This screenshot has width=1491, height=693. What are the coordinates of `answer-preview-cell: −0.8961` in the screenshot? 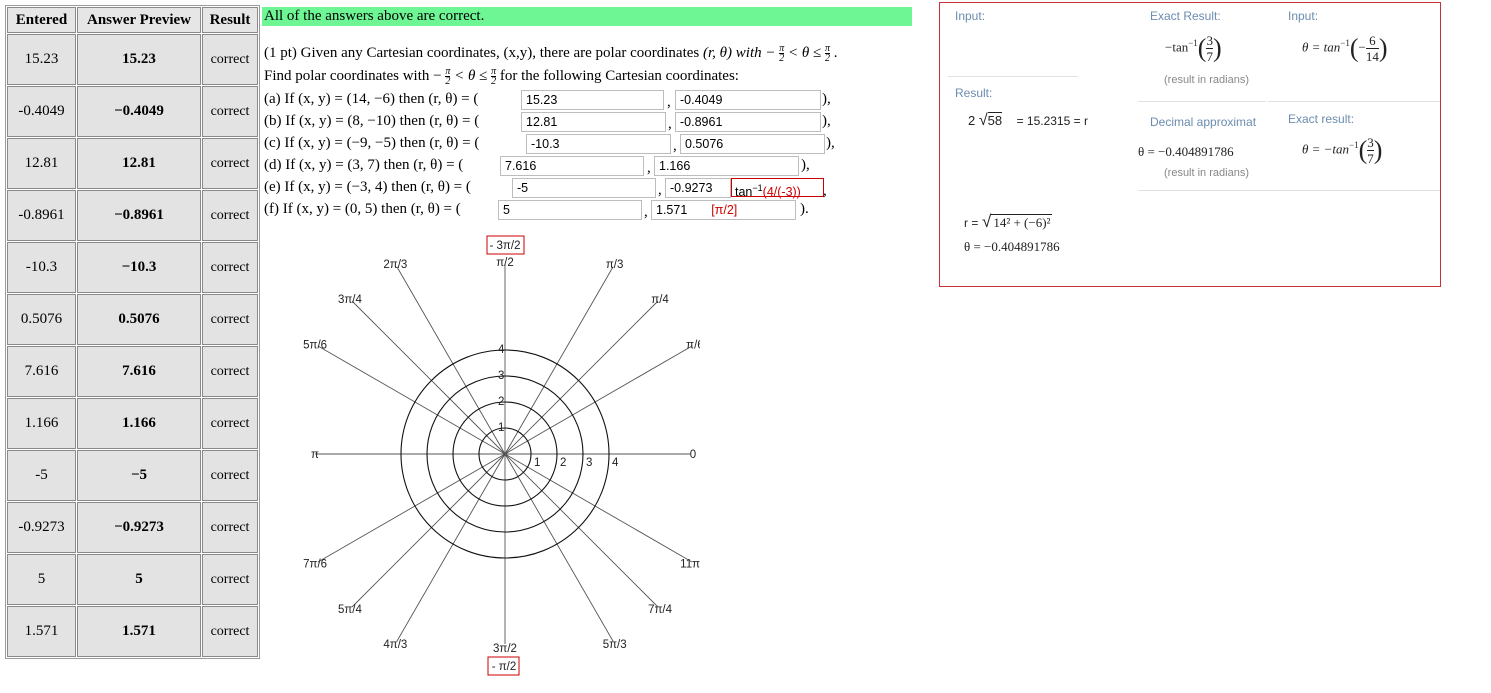 It's located at (139, 215).